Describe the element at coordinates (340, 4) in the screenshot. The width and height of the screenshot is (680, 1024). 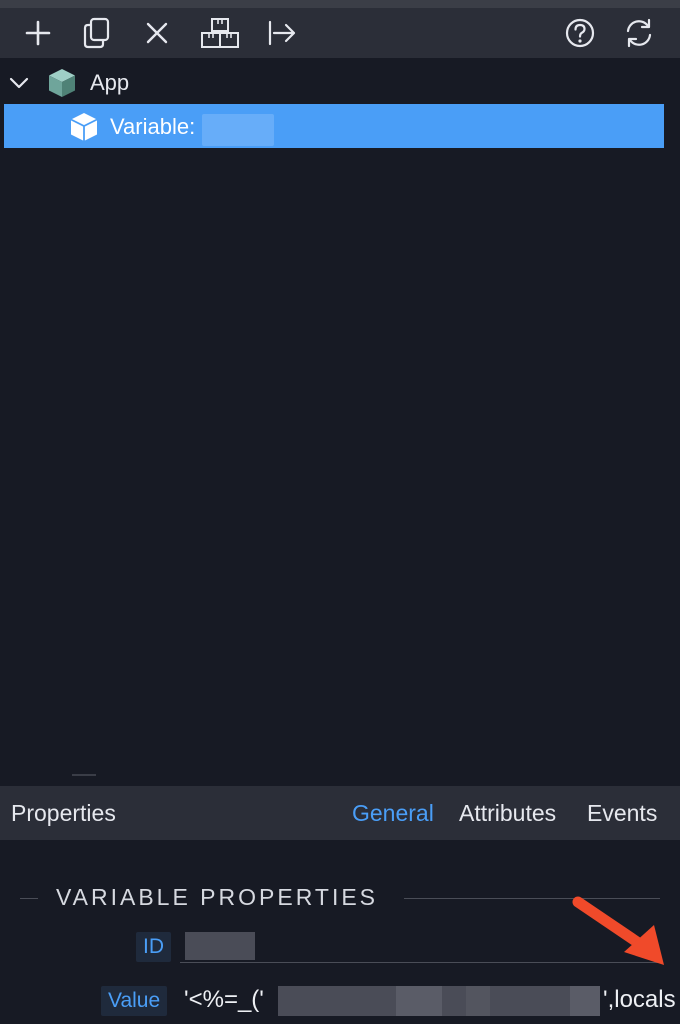
I see `window-top-strip` at that location.